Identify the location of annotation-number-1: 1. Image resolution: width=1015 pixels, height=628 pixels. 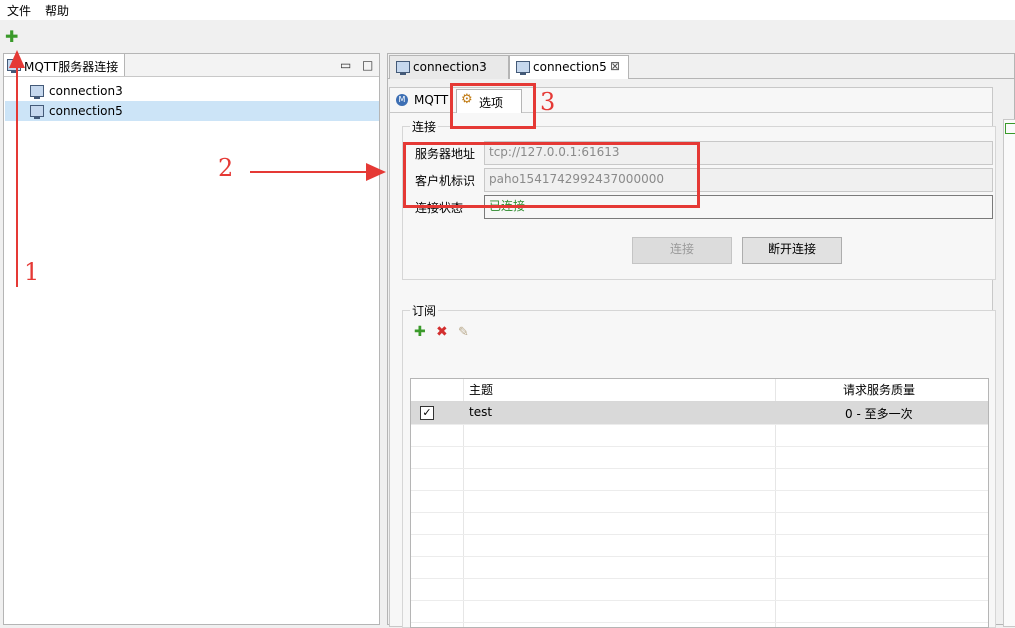
(32, 272).